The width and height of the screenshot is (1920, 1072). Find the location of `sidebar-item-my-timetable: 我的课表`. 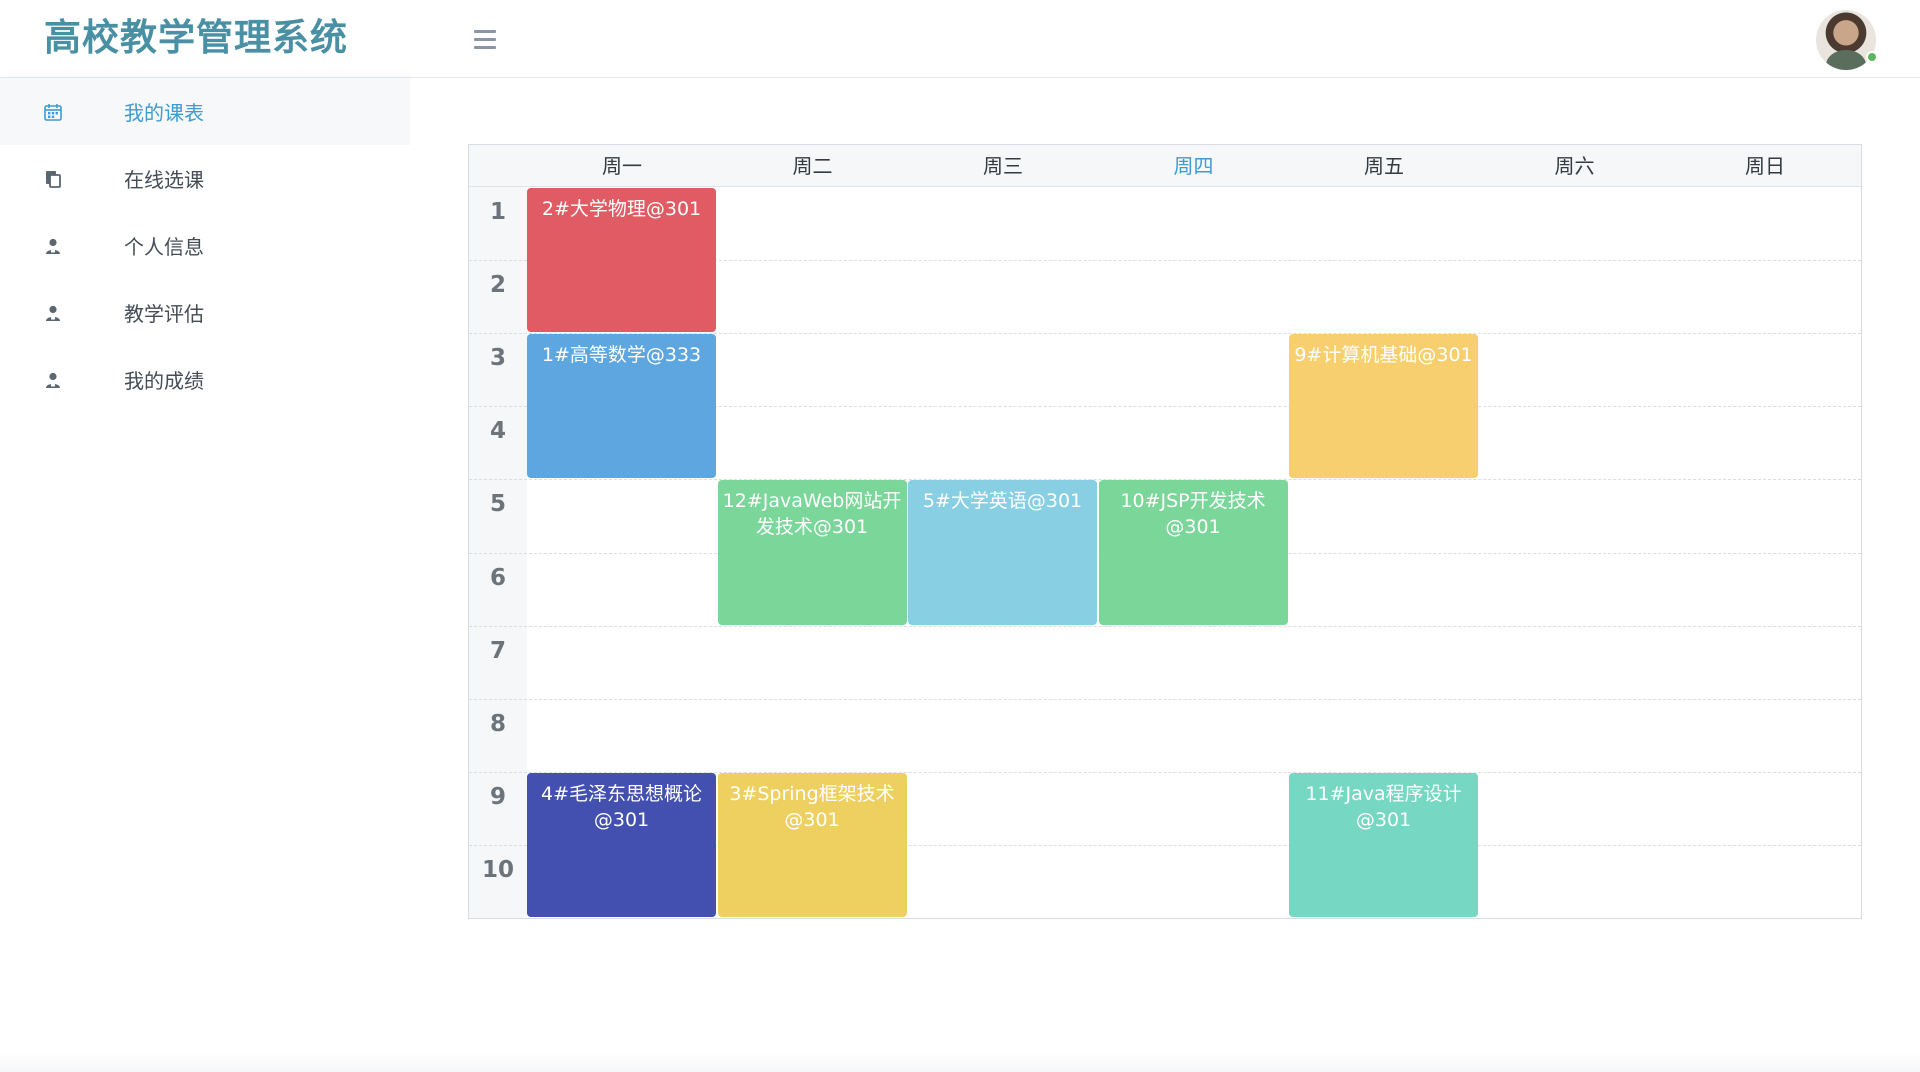

sidebar-item-my-timetable: 我的课表 is located at coordinates (205, 111).